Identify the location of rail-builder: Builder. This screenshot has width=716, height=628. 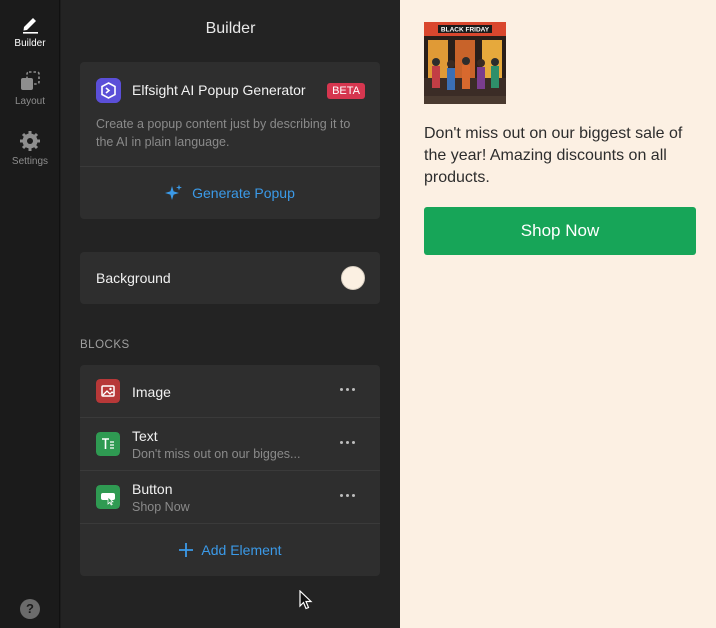
(30, 30).